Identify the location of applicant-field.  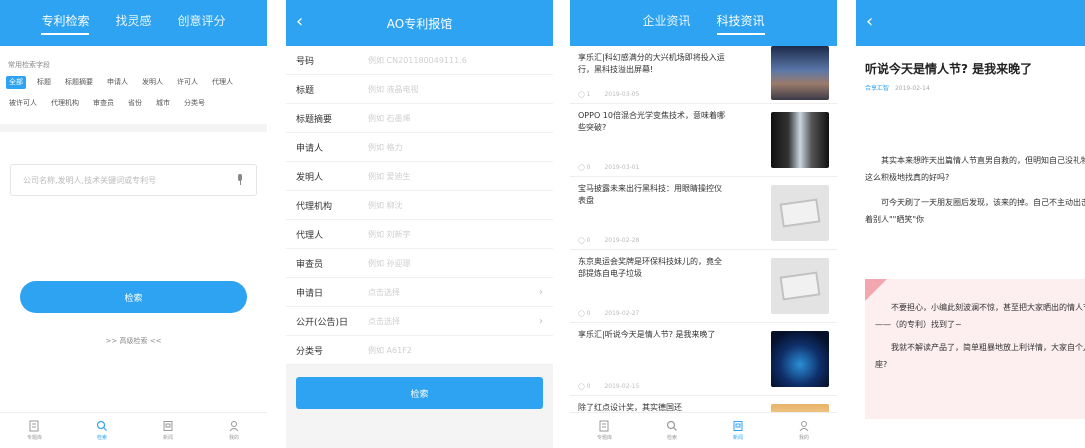
(455, 147).